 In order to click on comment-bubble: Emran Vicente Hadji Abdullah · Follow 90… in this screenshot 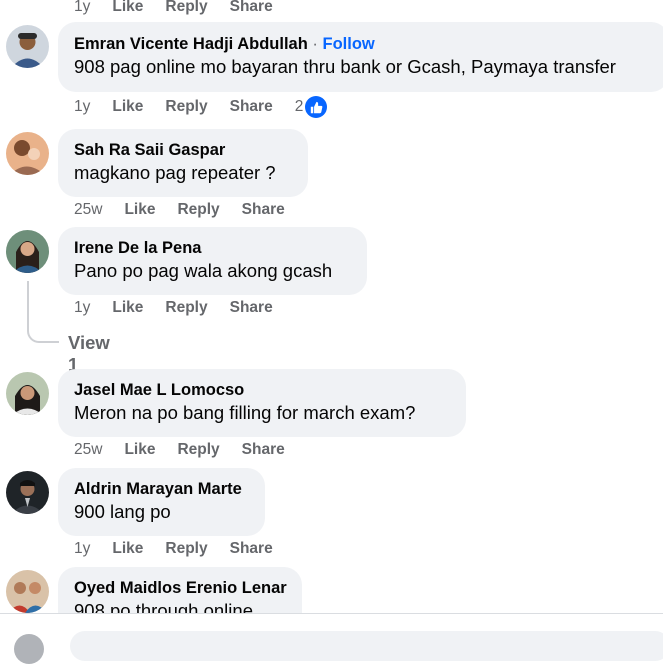, I will do `click(360, 57)`.